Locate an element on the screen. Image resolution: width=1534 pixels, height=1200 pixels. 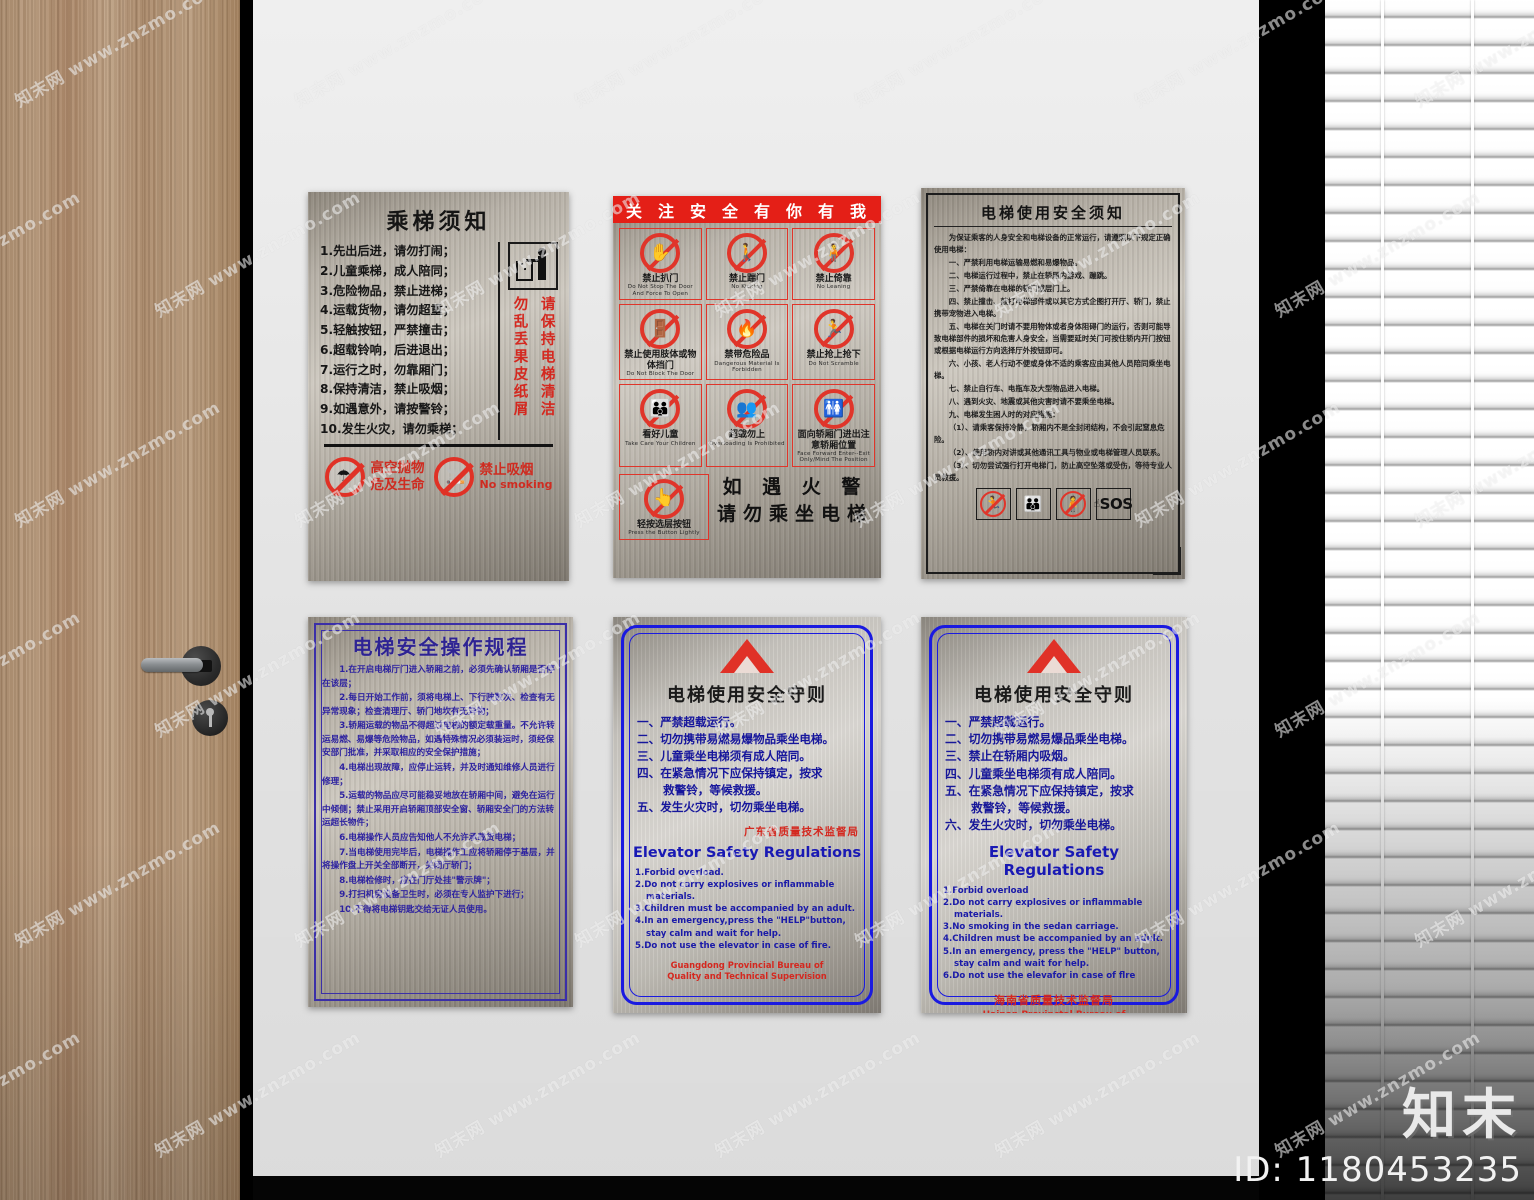
list-item: 五、在紧急情况下应保持镇定，按求 is located at coordinates (1039, 790).